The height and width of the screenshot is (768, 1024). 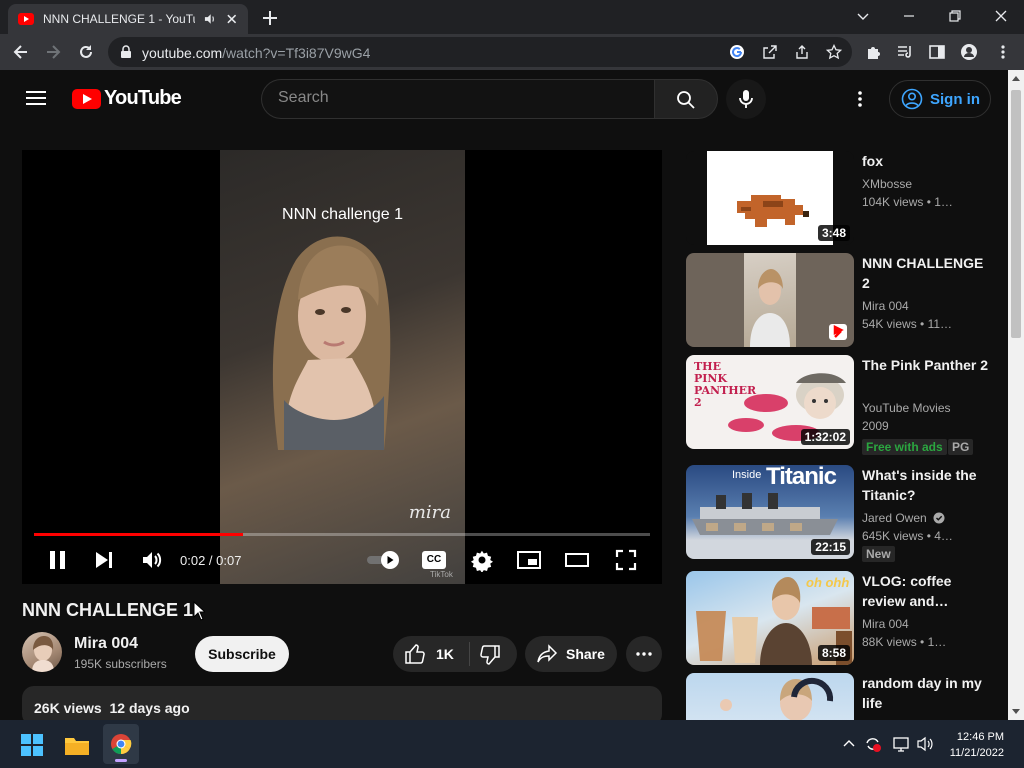 I want to click on video-title-link: What's inside the Titanic?, so click(x=926, y=485).